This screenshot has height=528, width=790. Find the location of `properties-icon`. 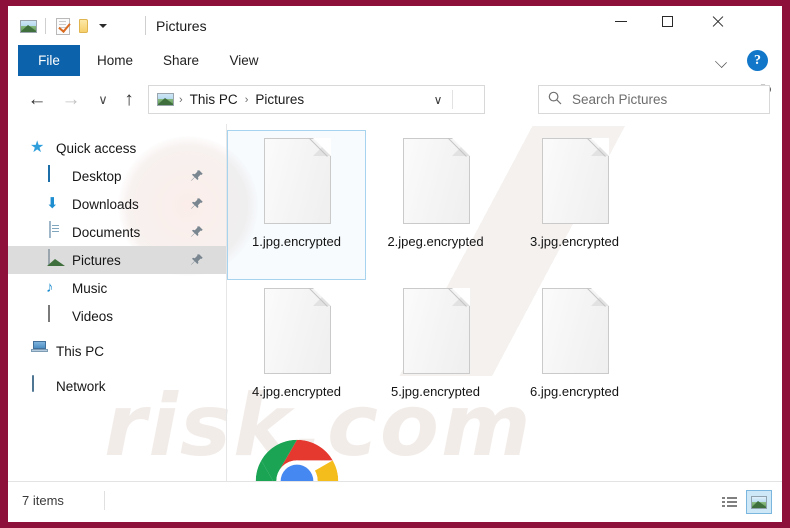

properties-icon is located at coordinates (63, 26).